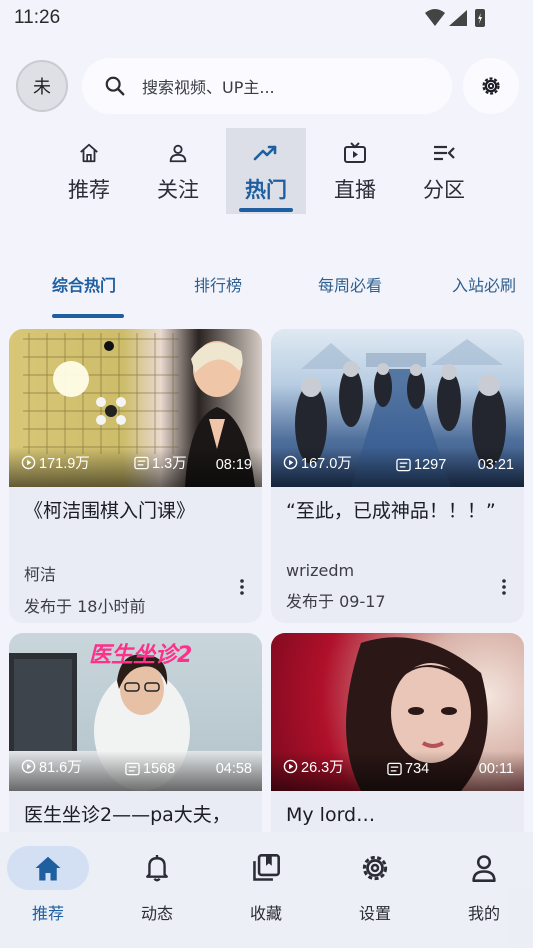 This screenshot has width=533, height=948. I want to click on bottom-nav-label: 收藏, so click(265, 913).